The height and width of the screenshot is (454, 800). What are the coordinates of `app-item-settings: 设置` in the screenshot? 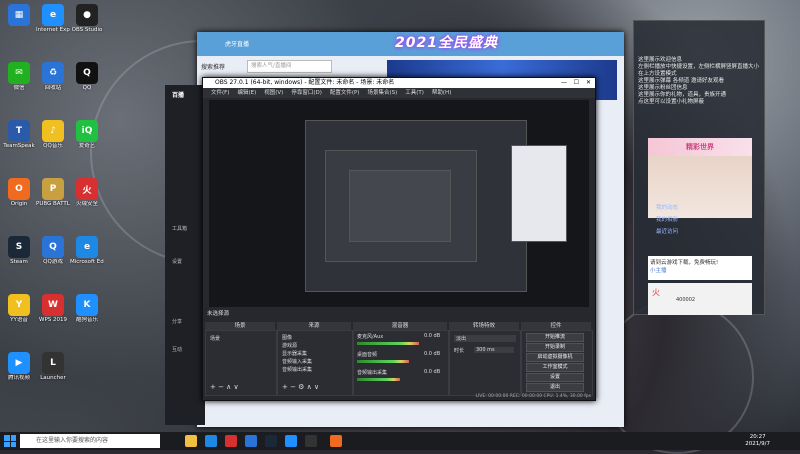 It's located at (177, 261).